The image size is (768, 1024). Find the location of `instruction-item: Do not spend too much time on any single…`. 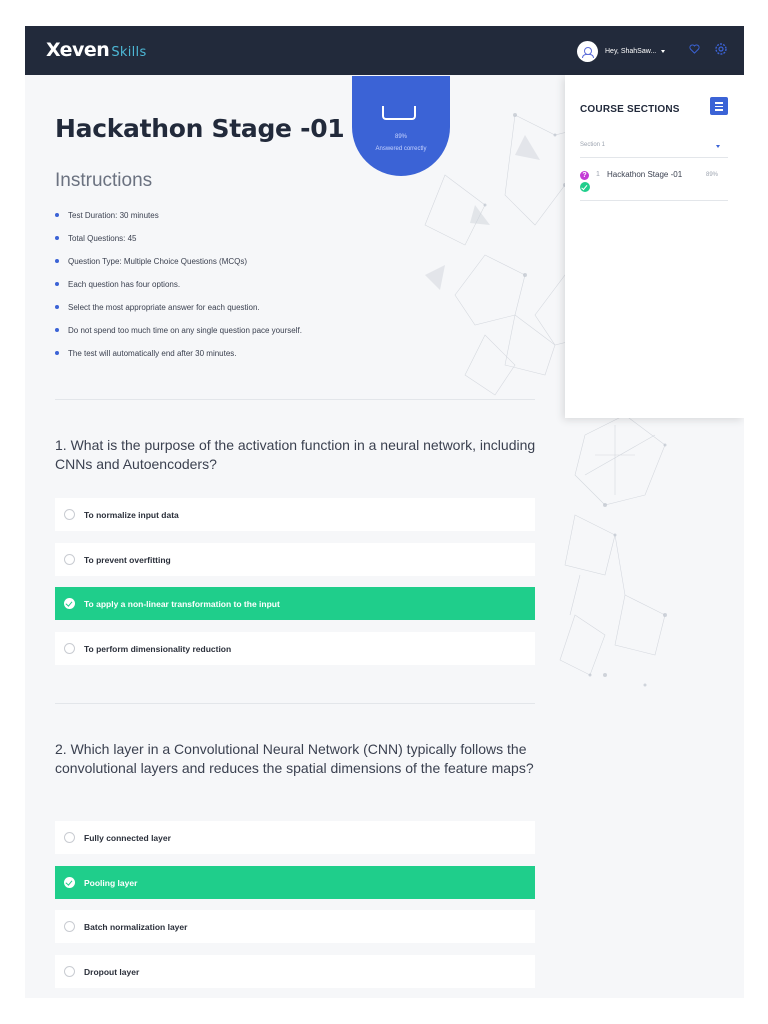

instruction-item: Do not spend too much time on any single… is located at coordinates (178, 336).